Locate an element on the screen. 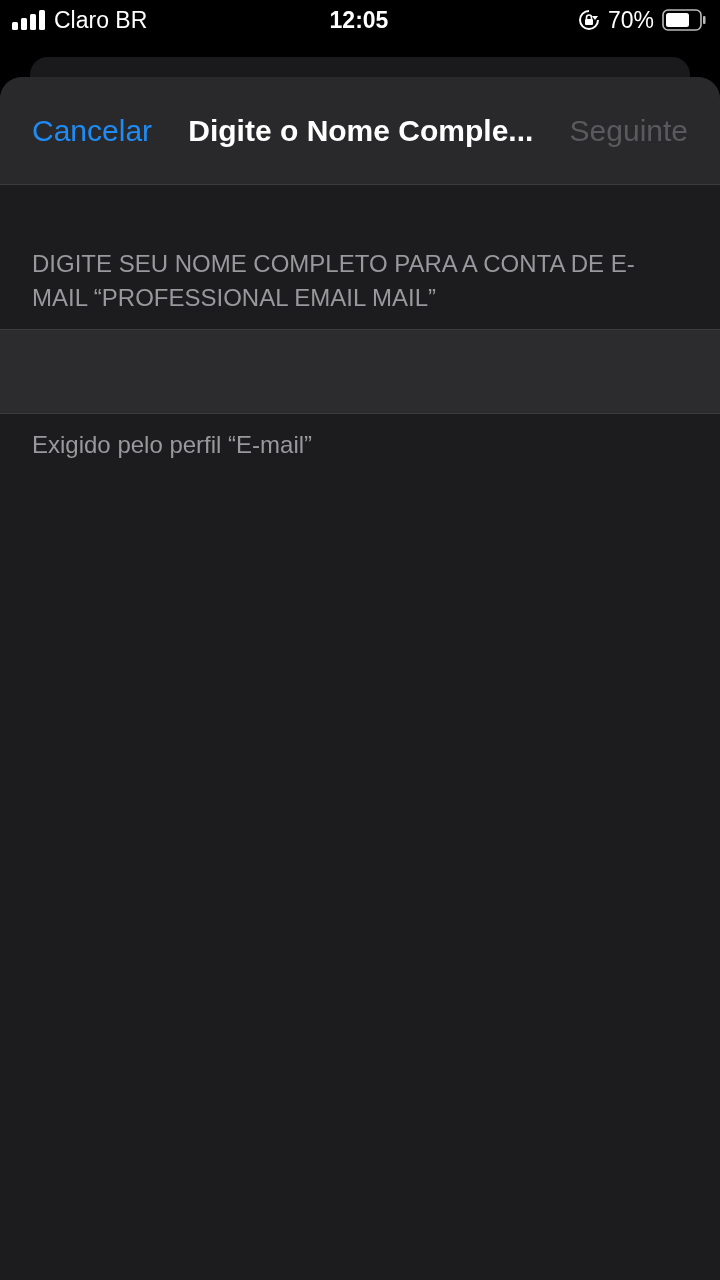 The height and width of the screenshot is (1280, 720). battery-icon is located at coordinates (684, 20).